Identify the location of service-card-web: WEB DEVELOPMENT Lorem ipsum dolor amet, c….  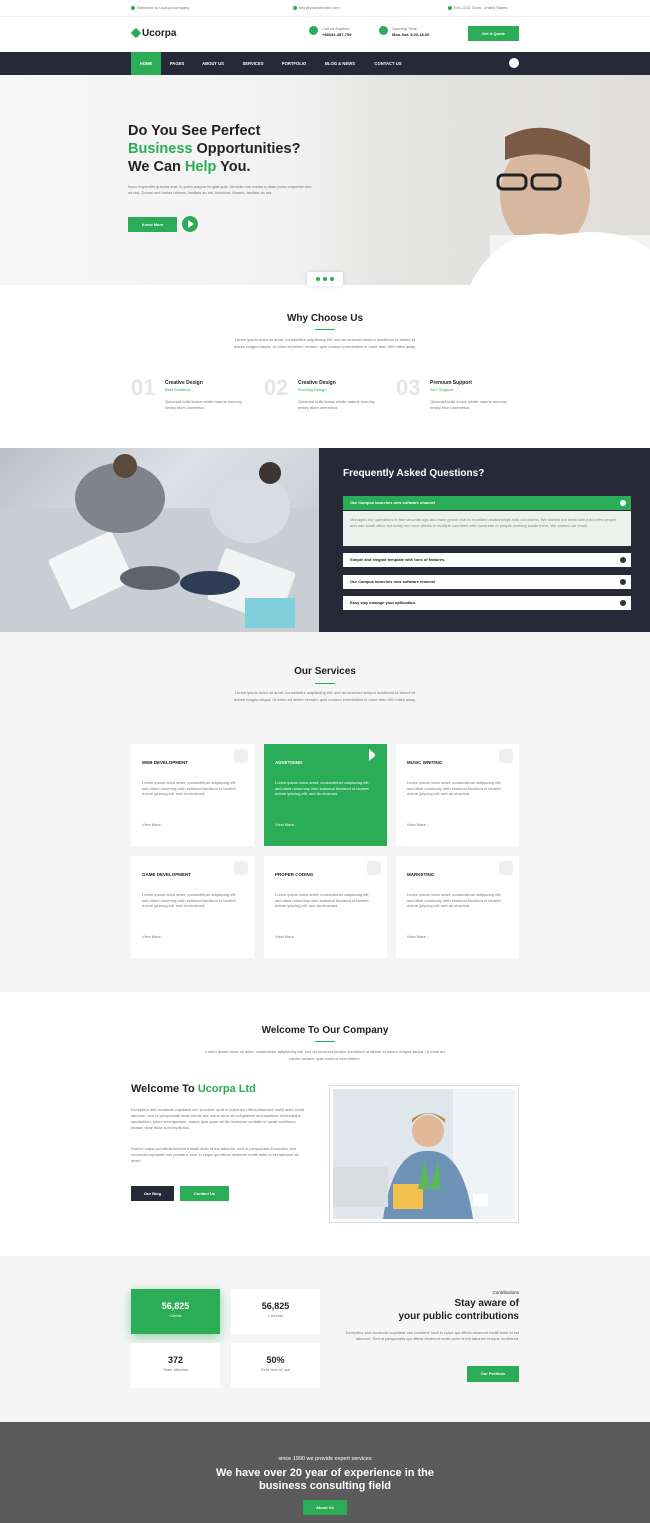
(192, 795).